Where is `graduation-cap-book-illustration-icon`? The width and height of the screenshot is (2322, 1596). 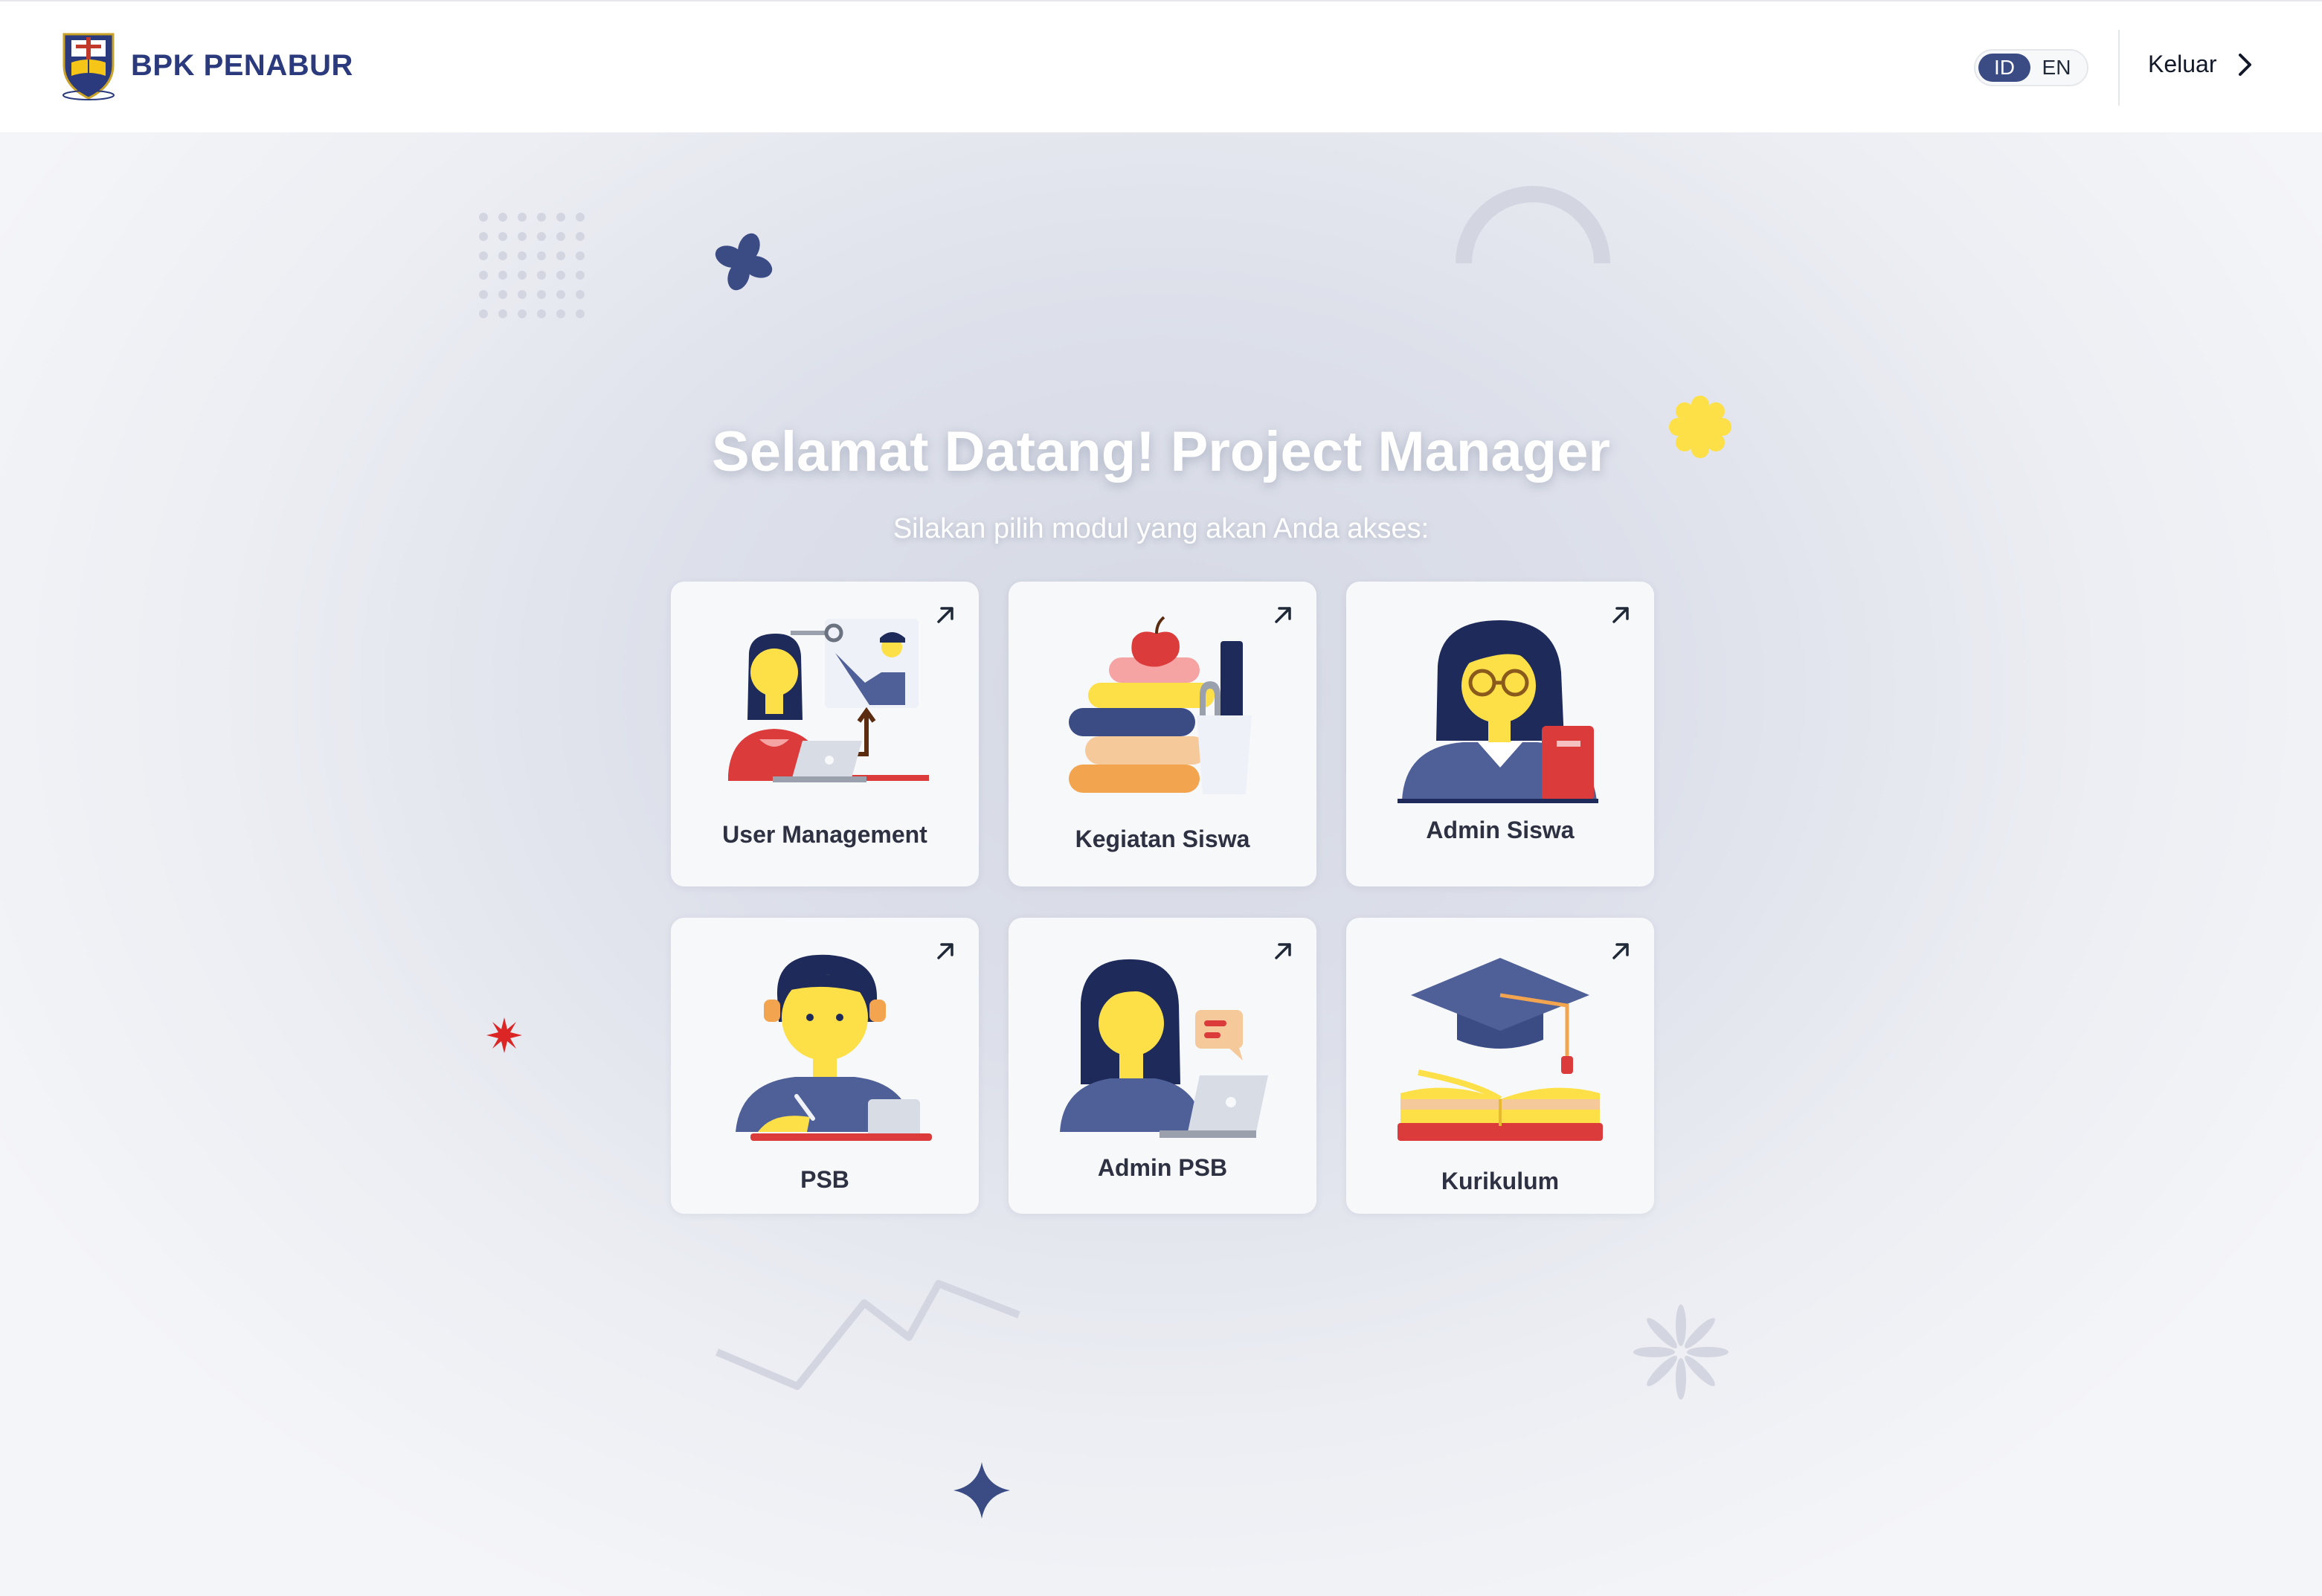 graduation-cap-book-illustration-icon is located at coordinates (1500, 1049).